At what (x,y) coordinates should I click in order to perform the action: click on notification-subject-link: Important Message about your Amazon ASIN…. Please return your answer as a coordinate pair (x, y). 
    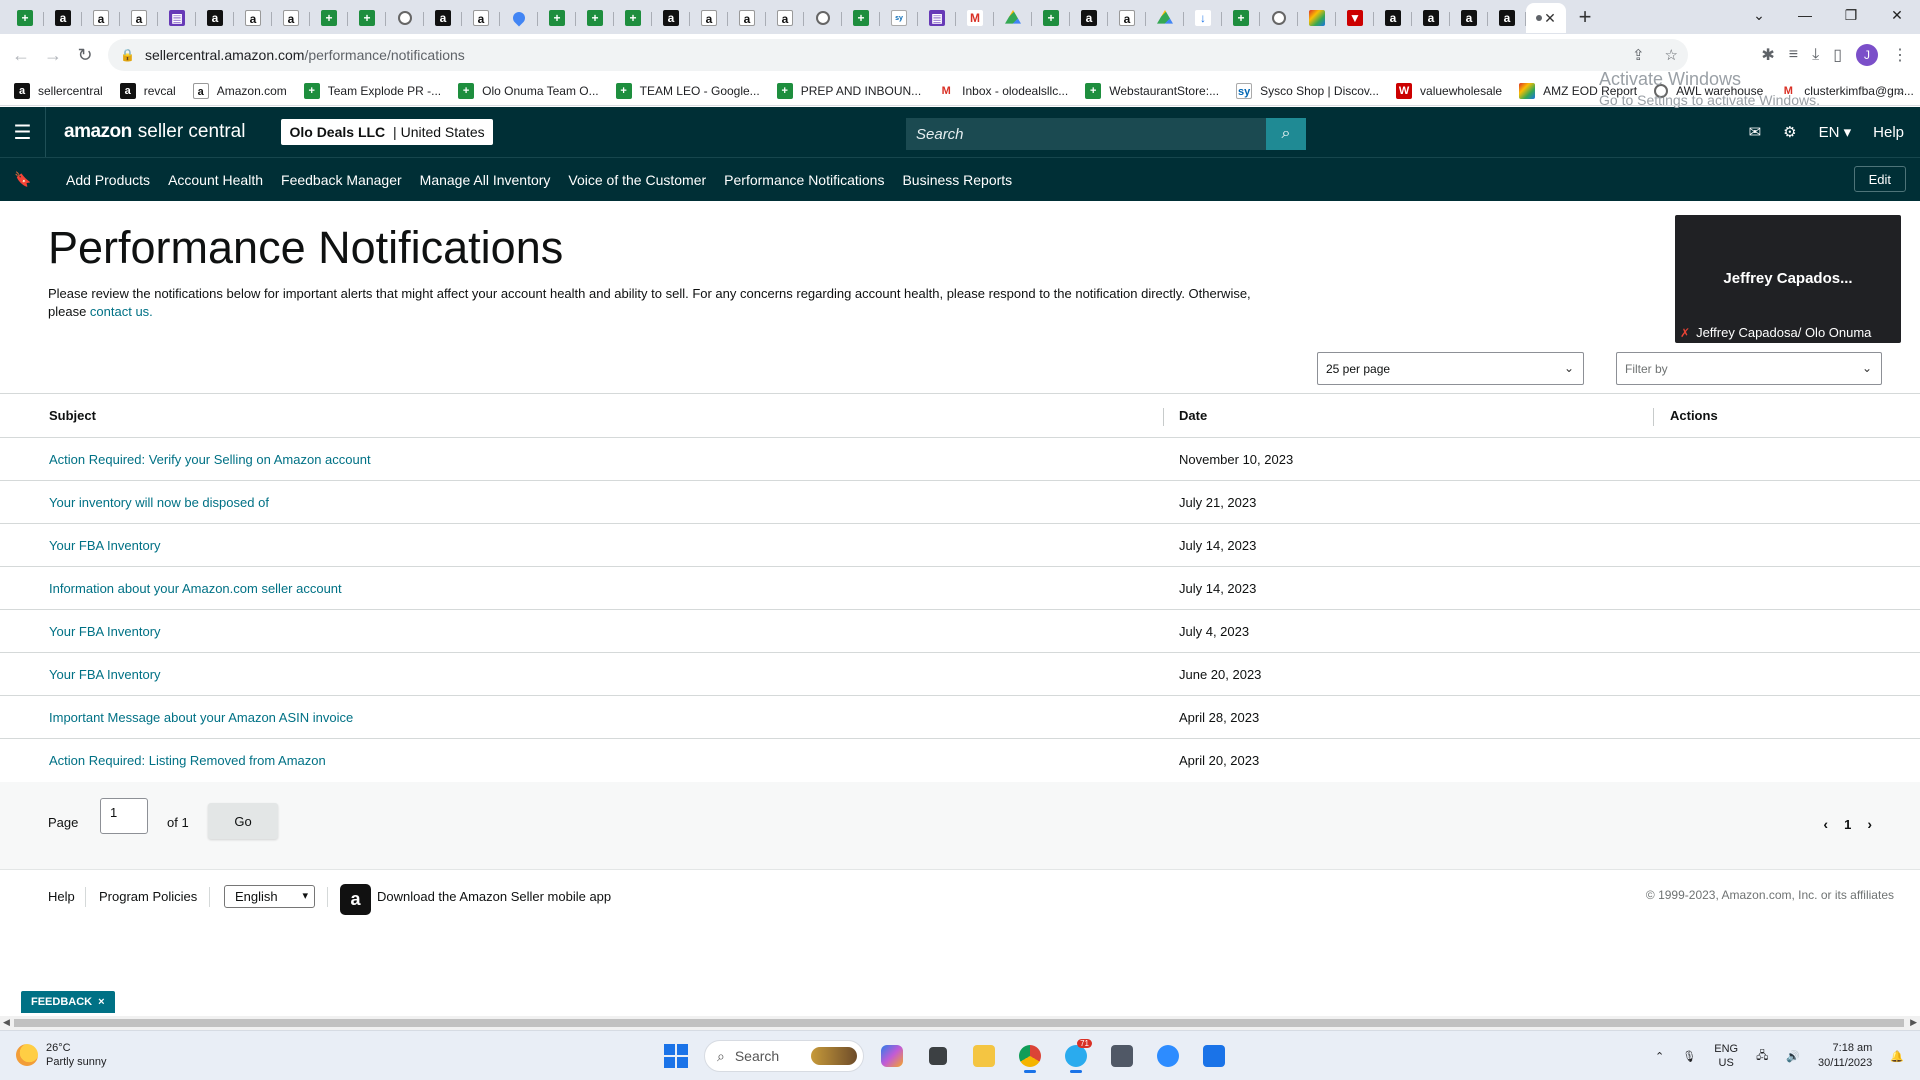
    Looking at the image, I should click on (201, 717).